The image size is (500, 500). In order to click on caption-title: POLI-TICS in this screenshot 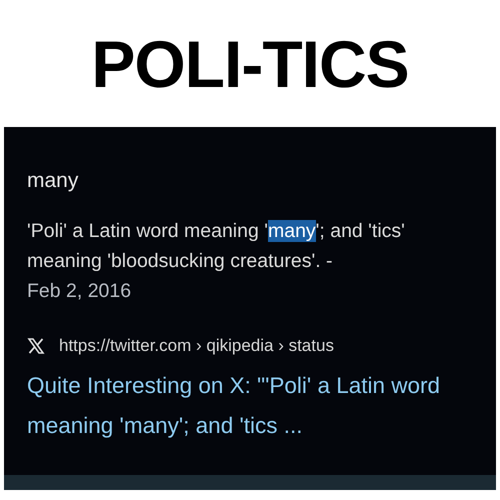, I will do `click(250, 64)`.